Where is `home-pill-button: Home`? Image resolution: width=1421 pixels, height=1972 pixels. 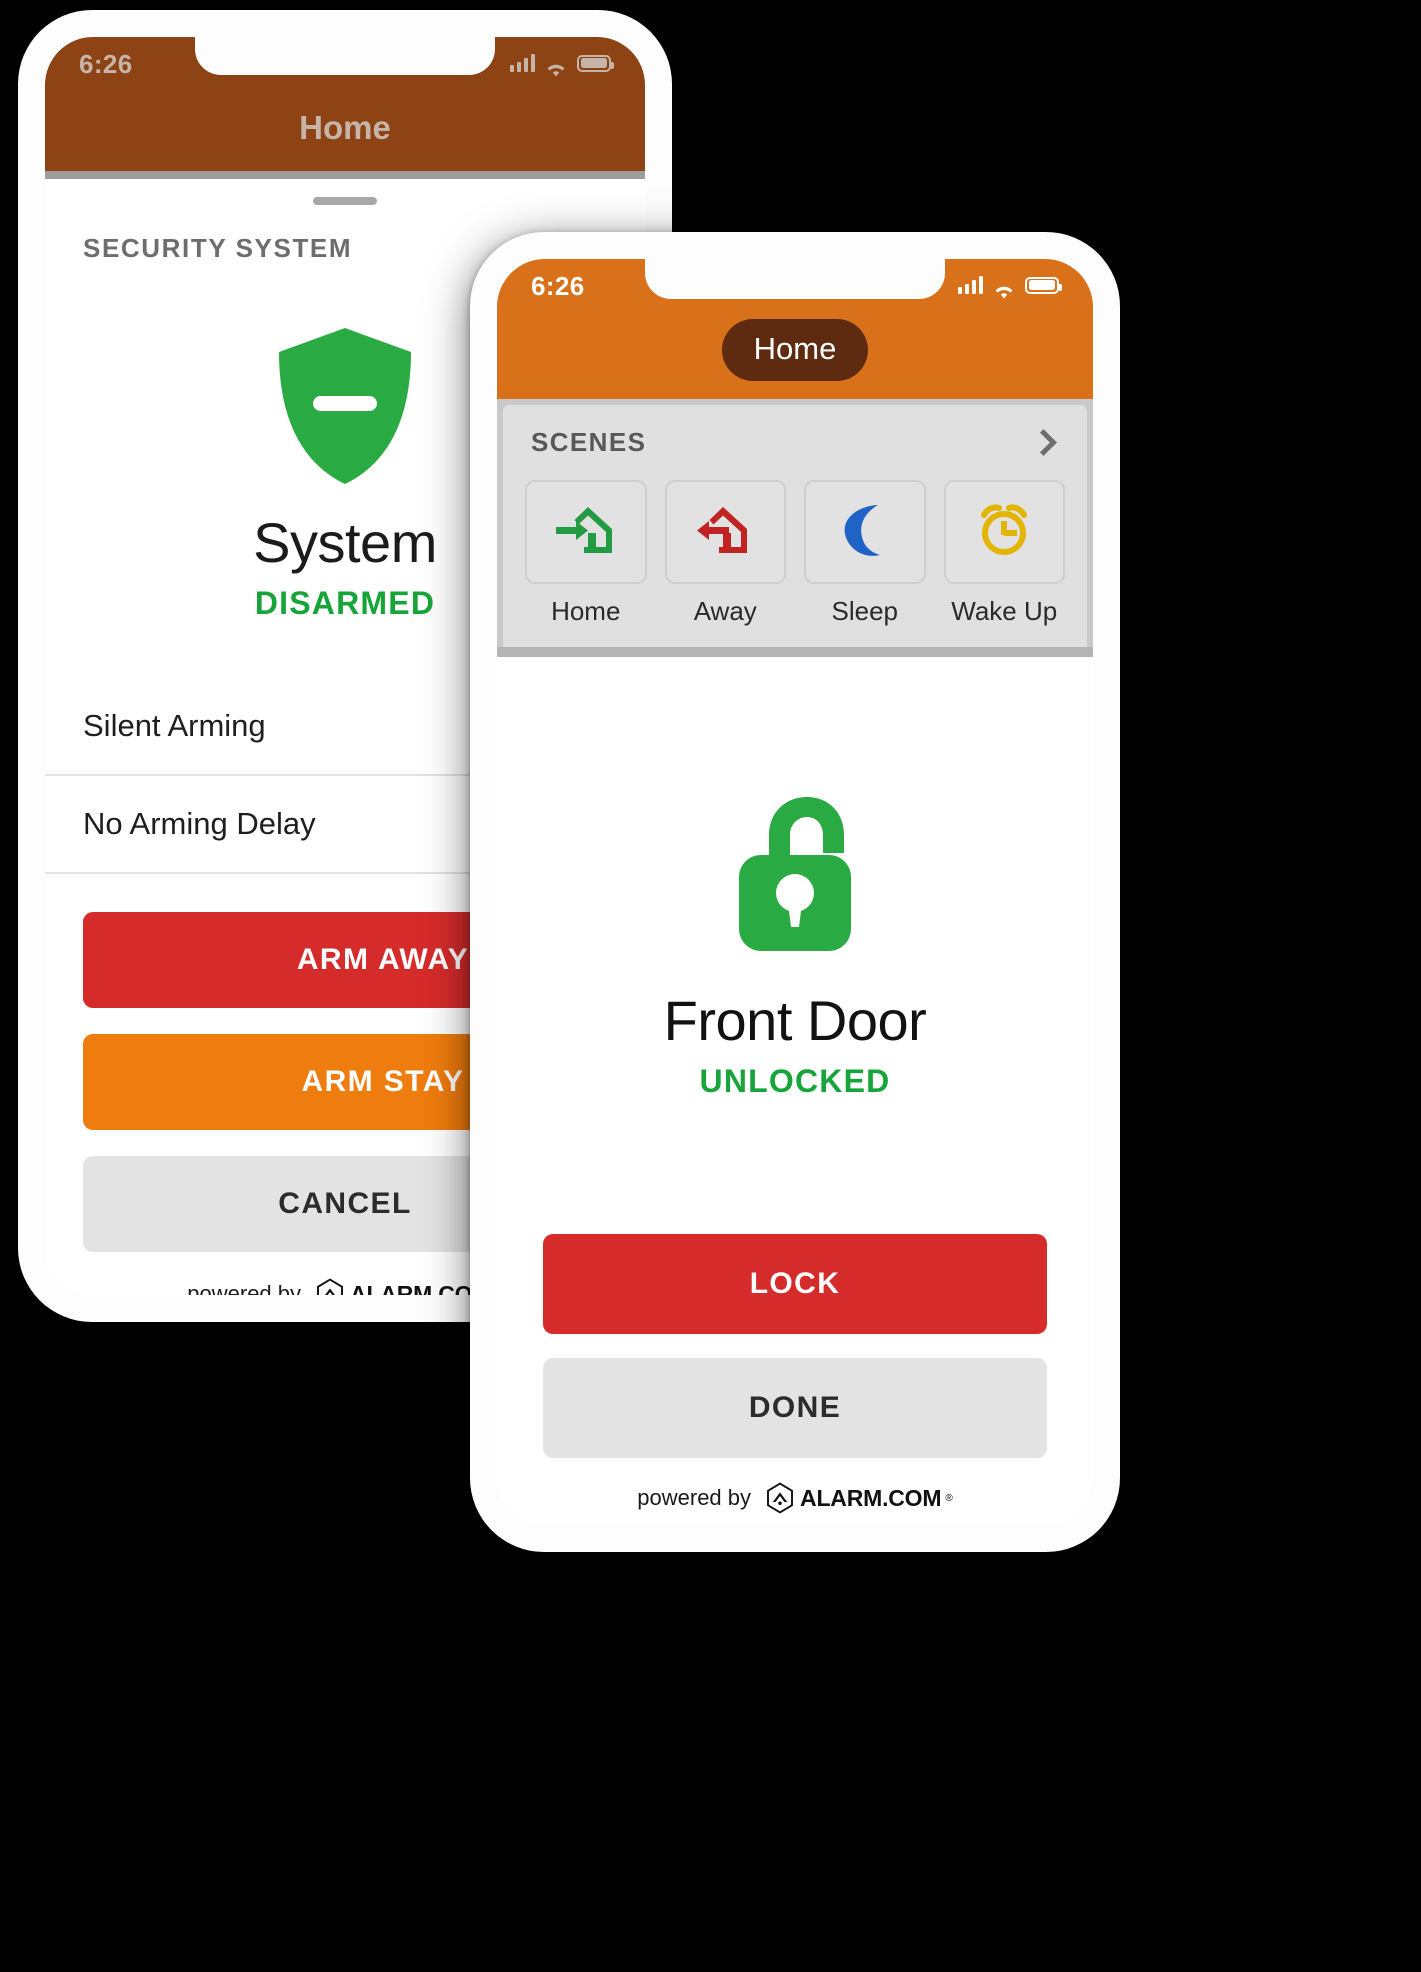
home-pill-button: Home is located at coordinates (795, 350).